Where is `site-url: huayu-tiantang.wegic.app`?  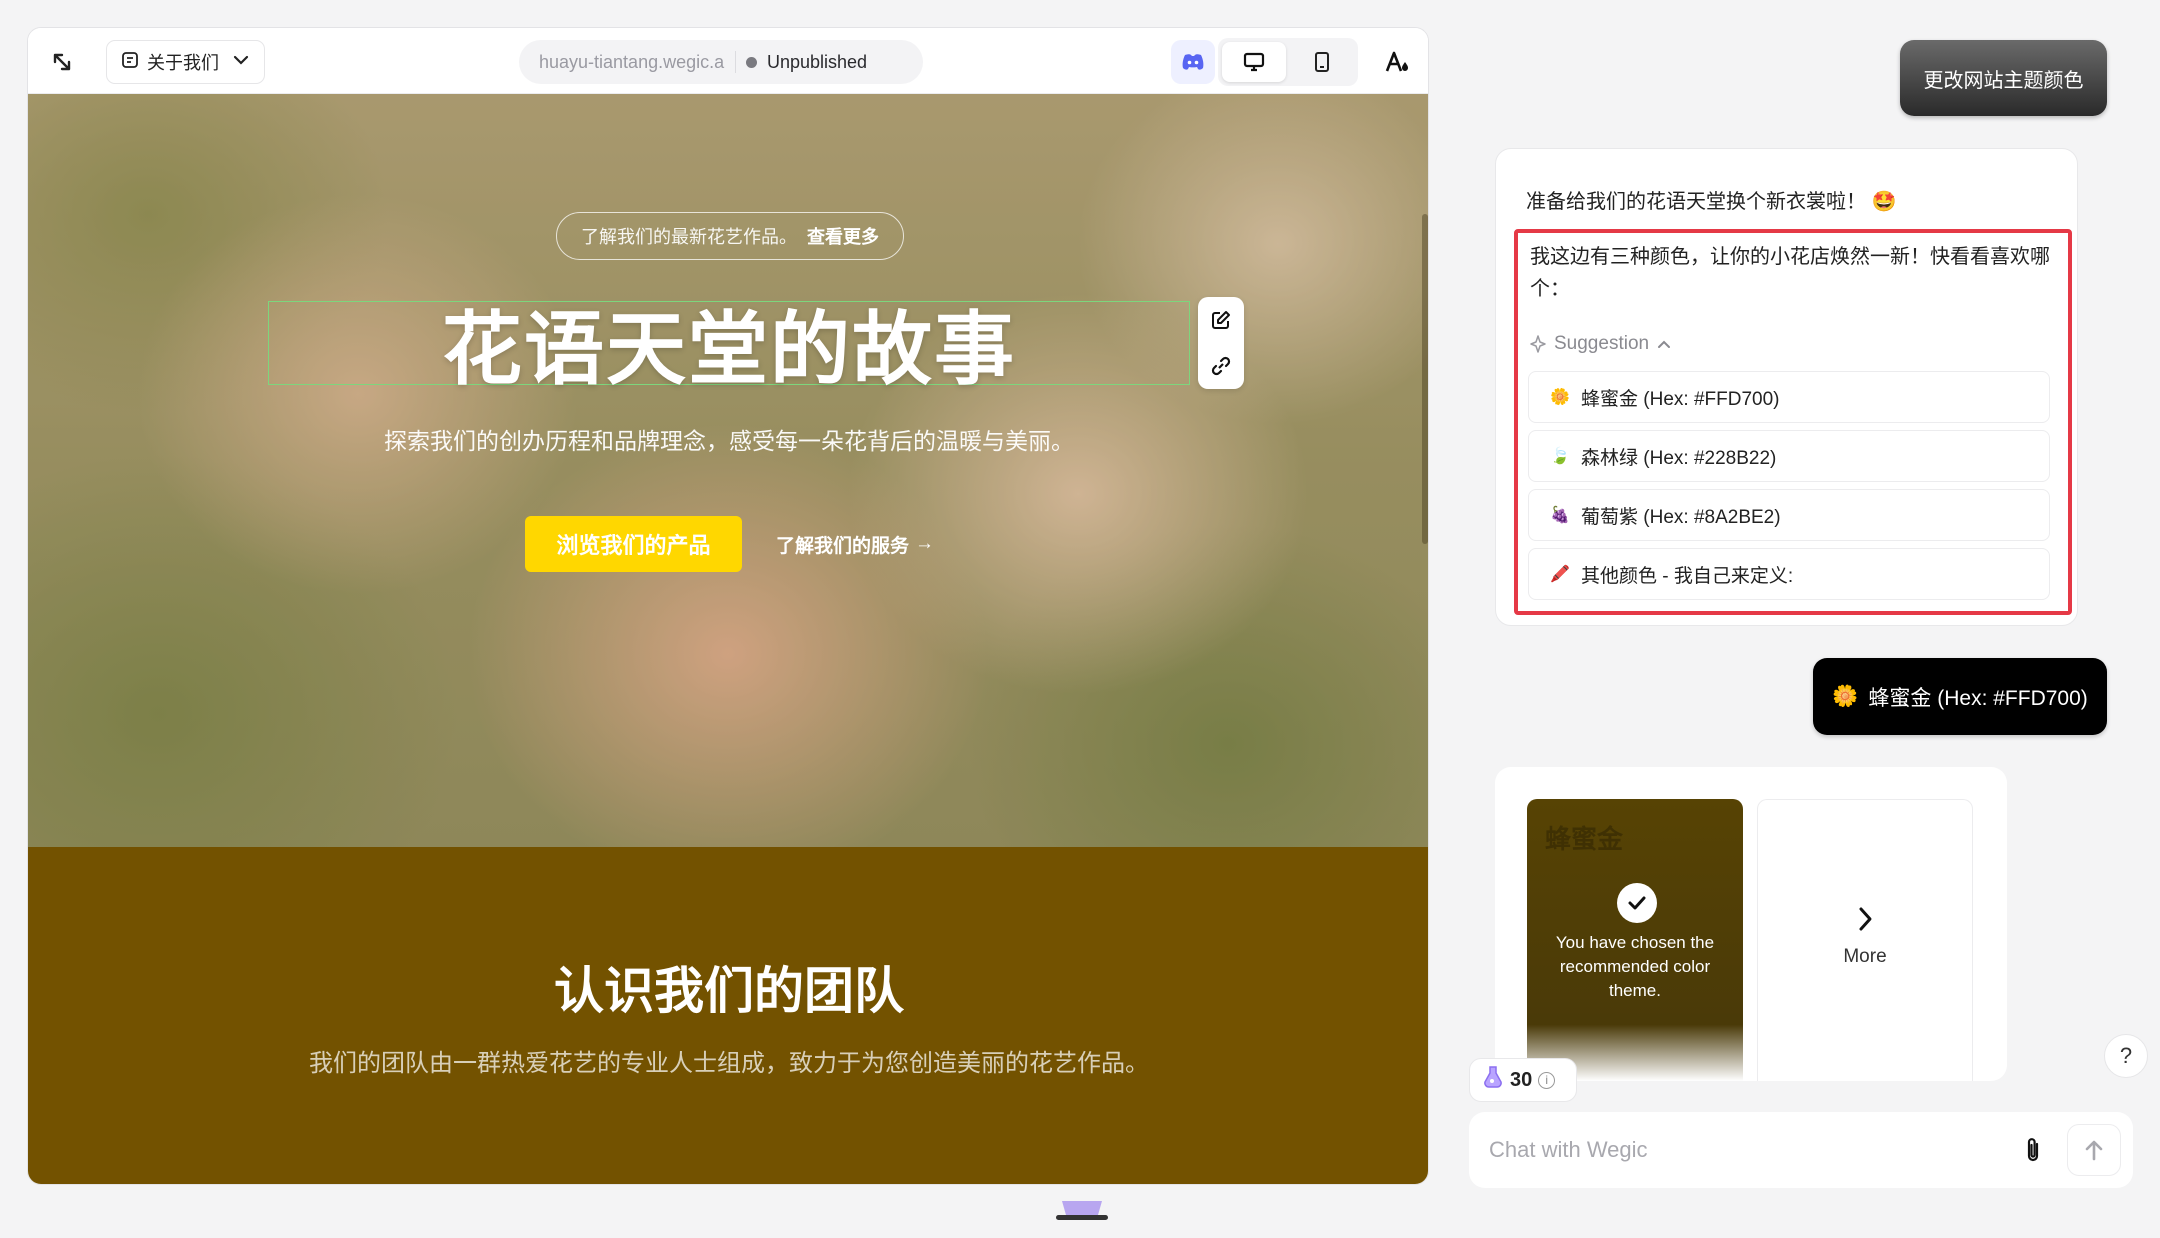 site-url: huayu-tiantang.wegic.app is located at coordinates (632, 62).